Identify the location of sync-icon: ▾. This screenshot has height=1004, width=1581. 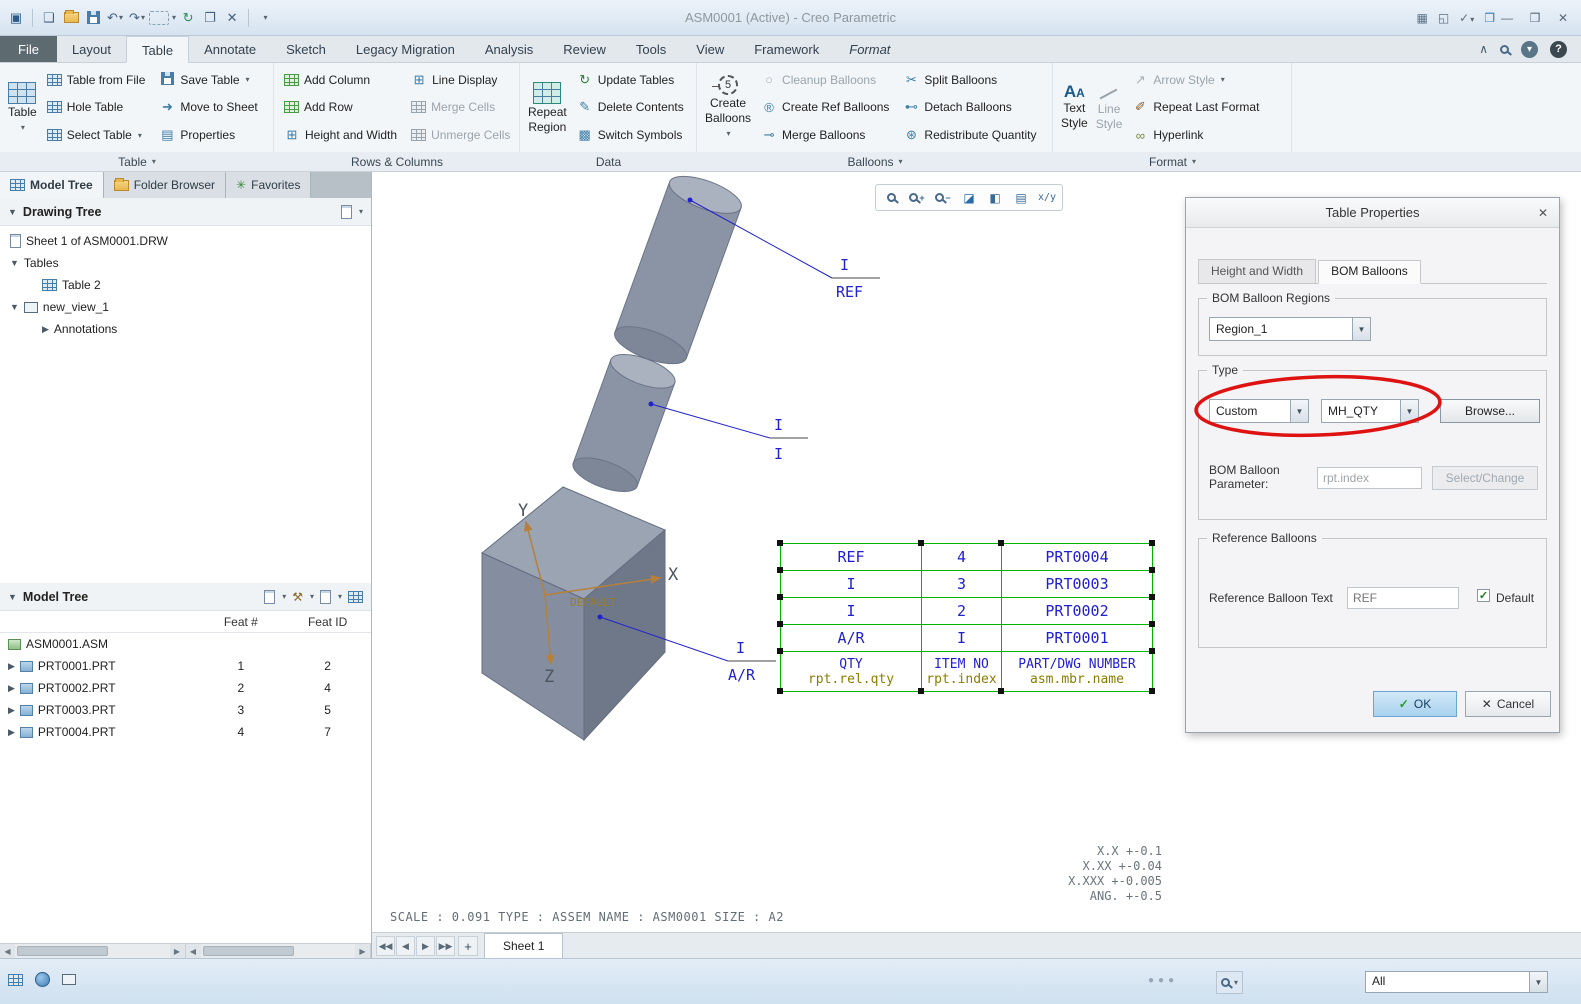
(1529, 49).